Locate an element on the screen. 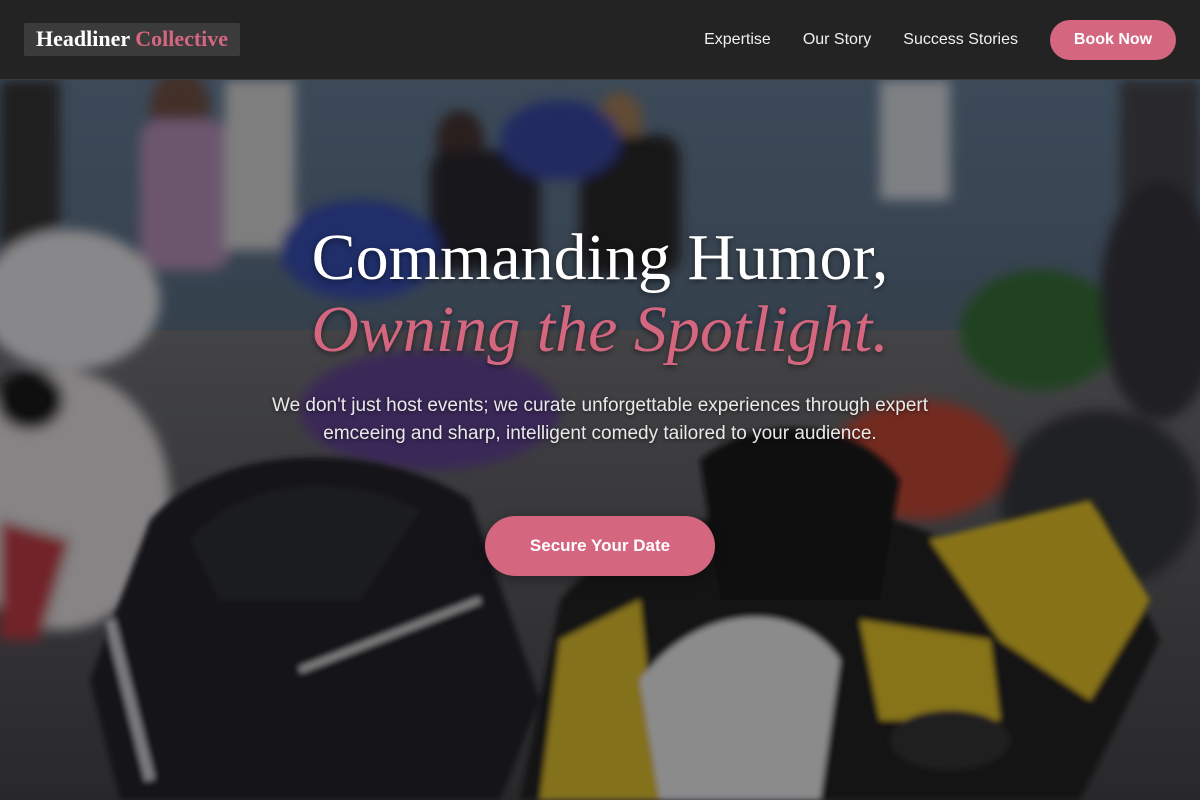  nav-link-expertise: Expertise is located at coordinates (737, 40).